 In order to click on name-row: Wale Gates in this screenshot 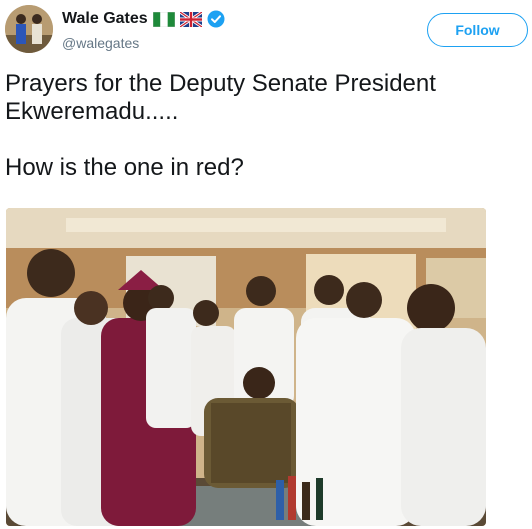, I will do `click(143, 19)`.